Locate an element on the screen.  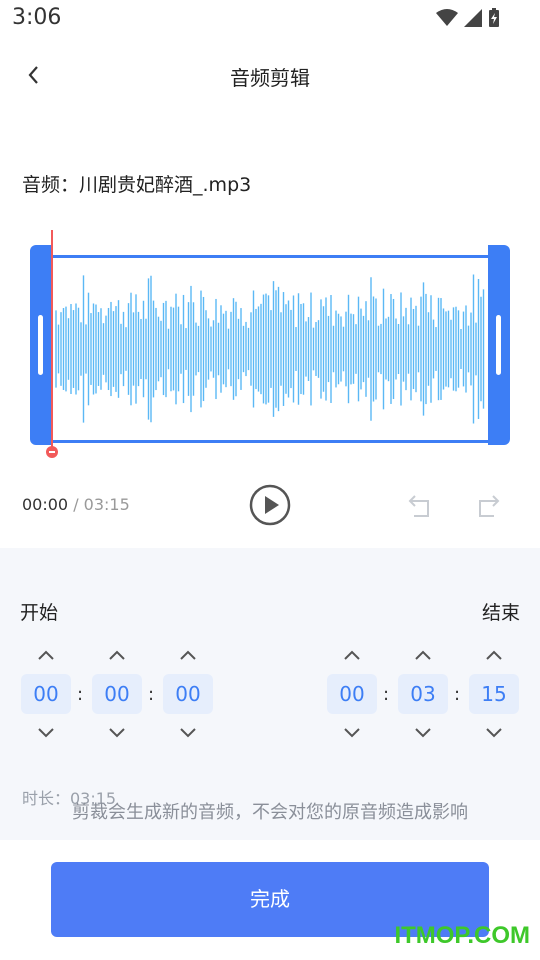
start-hour-value: 00 is located at coordinates (46, 694).